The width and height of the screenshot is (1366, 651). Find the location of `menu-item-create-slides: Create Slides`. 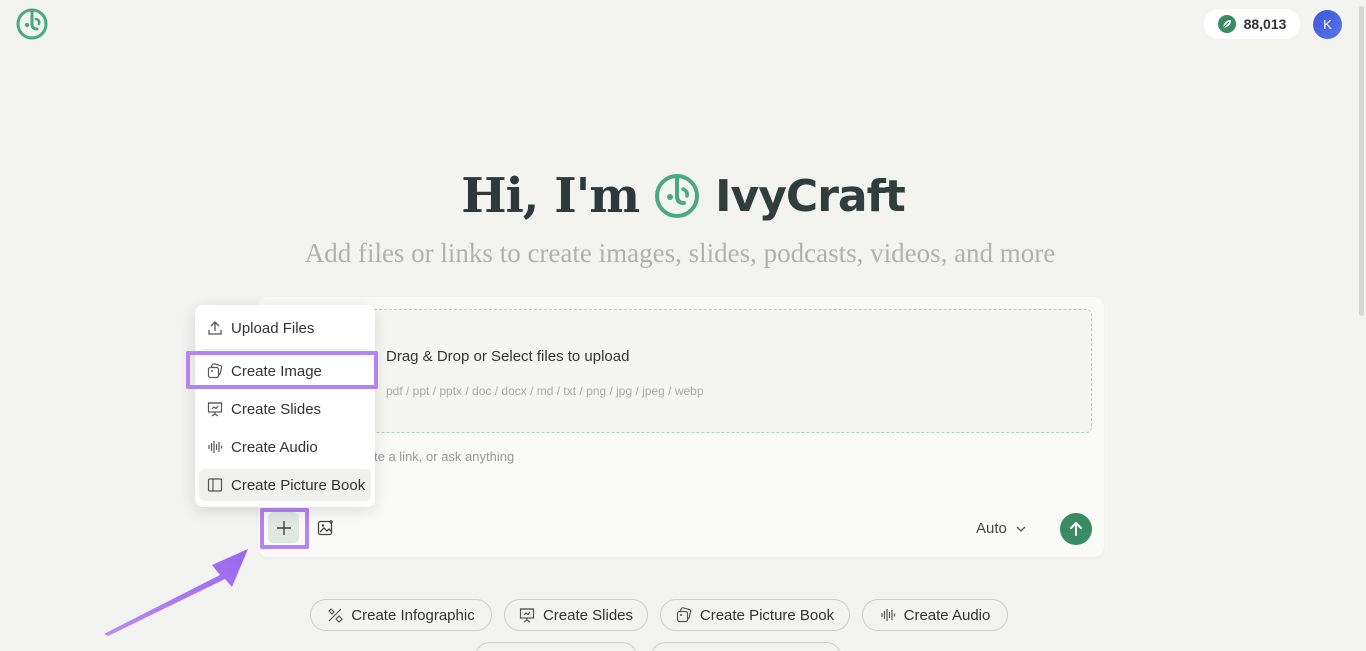

menu-item-create-slides: Create Slides is located at coordinates (285, 409).